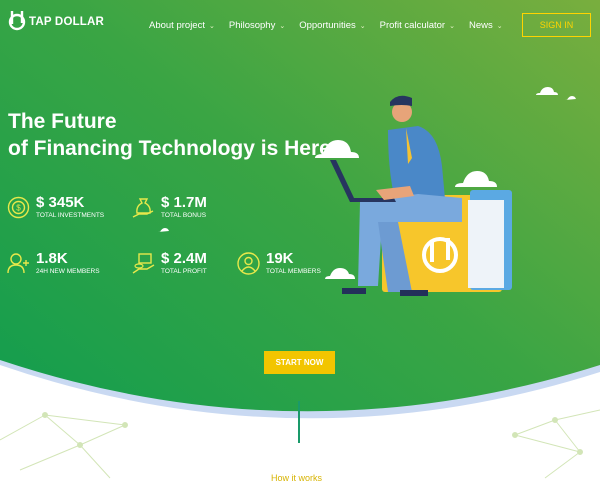 Image resolution: width=600 pixels, height=481 pixels. What do you see at coordinates (17, 21) in the screenshot?
I see `td-logo-icon` at bounding box center [17, 21].